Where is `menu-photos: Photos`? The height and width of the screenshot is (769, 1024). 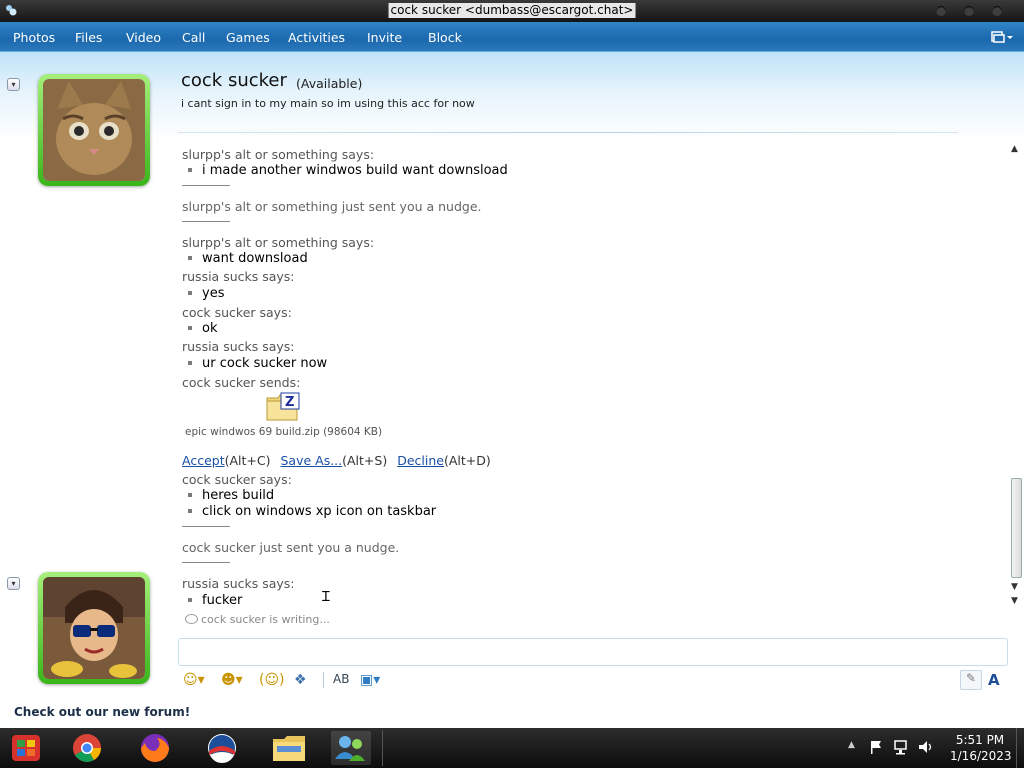
menu-photos: Photos is located at coordinates (34, 37).